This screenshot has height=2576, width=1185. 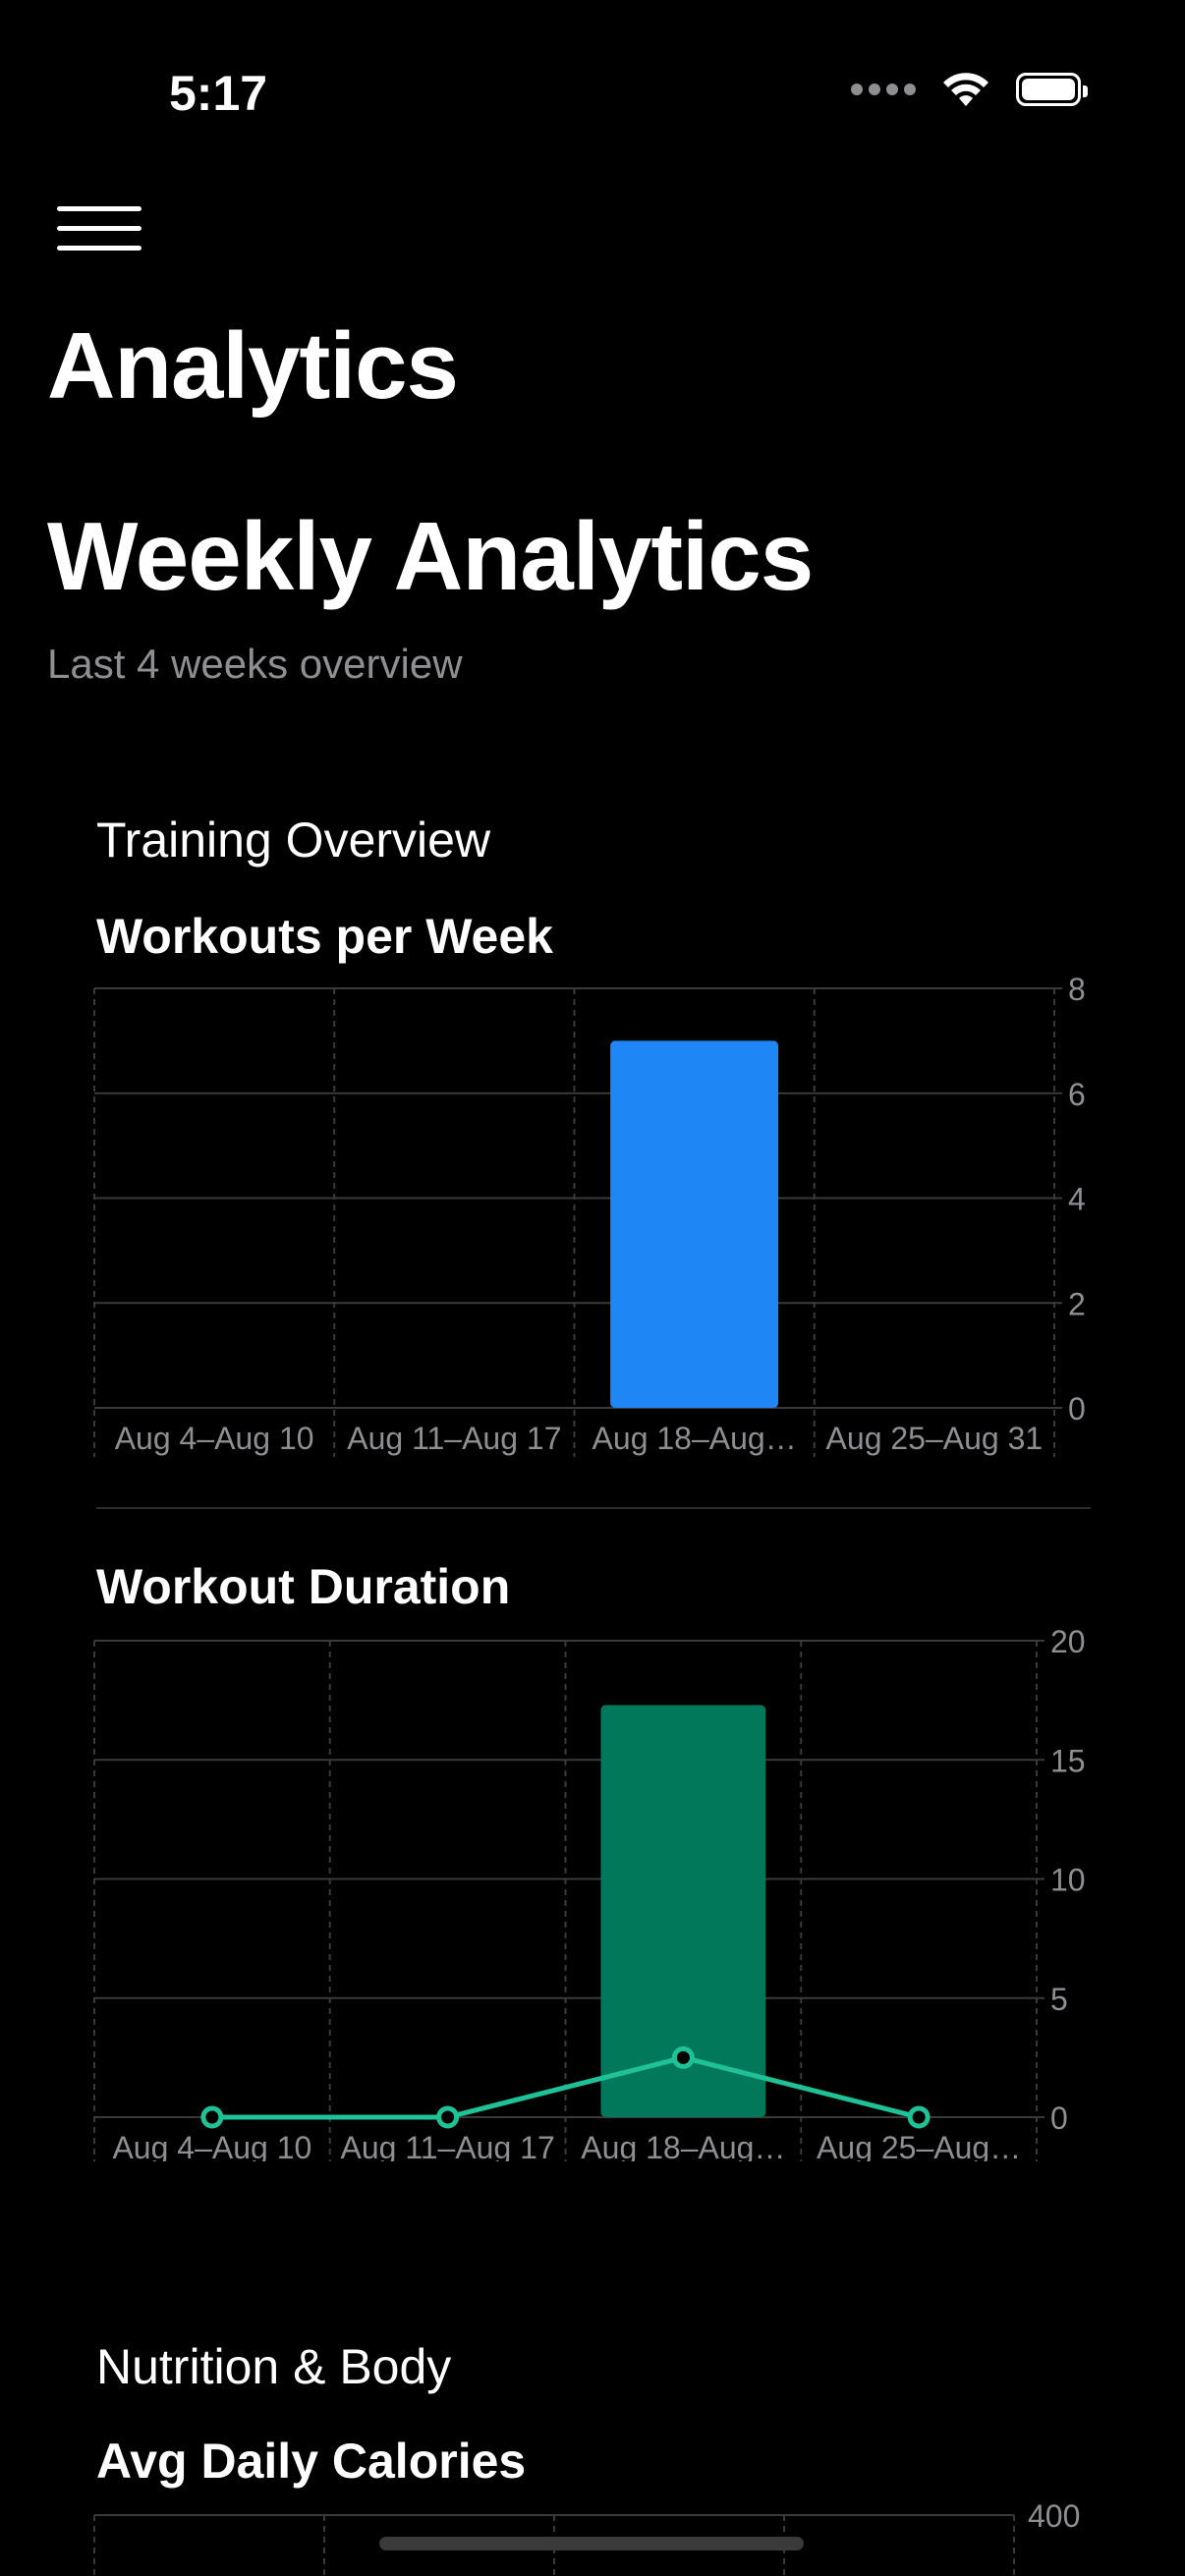 I want to click on avg-daily-calories-chart: 400, so click(x=587, y=2537).